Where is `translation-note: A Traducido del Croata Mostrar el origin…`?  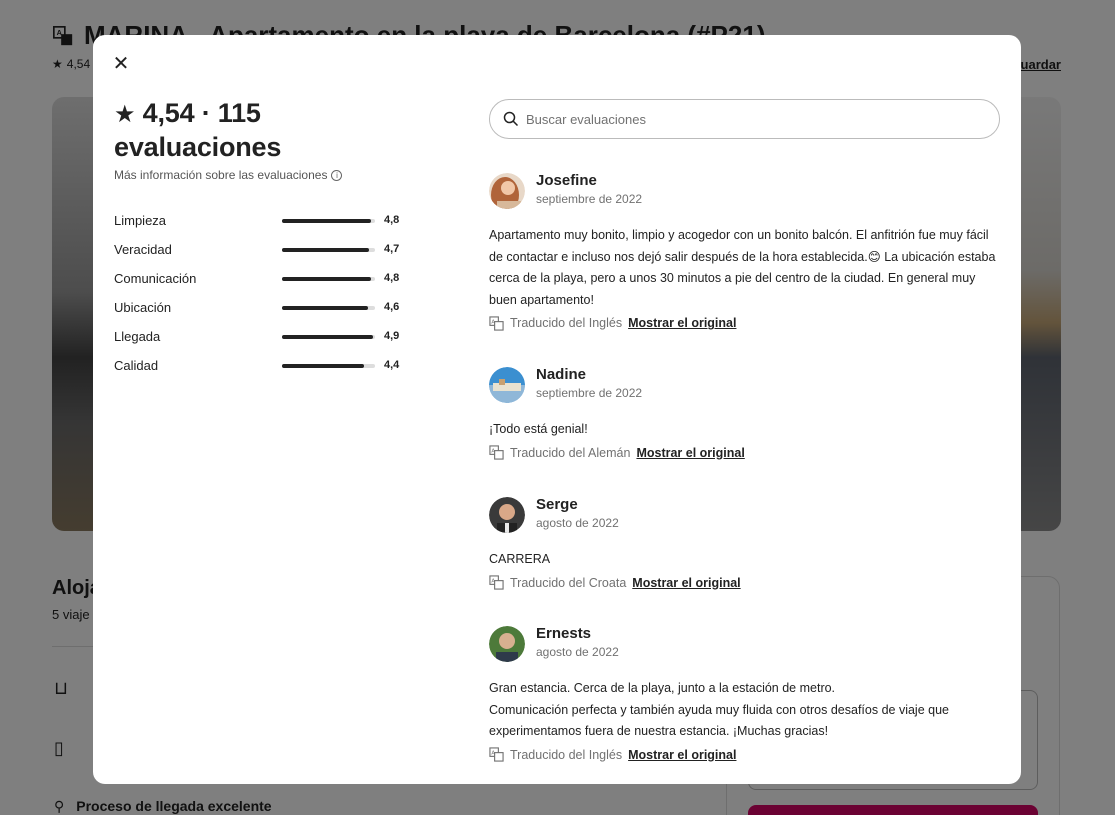
translation-note: A Traducido del Croata Mostrar el origin… is located at coordinates (745, 583).